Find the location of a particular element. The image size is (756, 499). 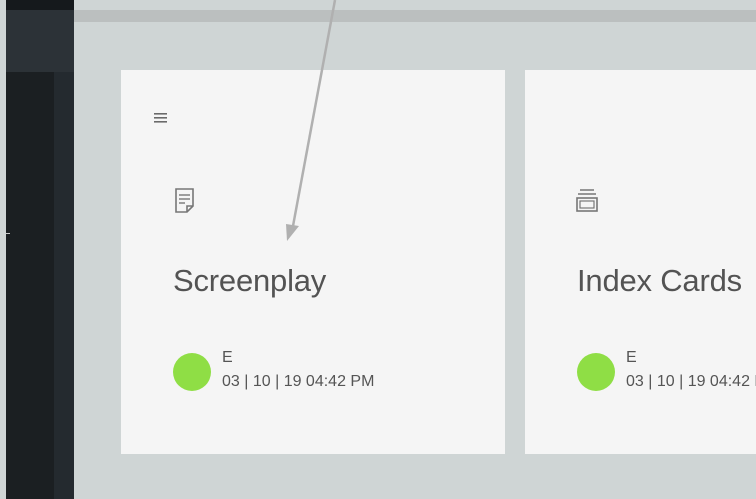

sidebar is located at coordinates (40, 249).